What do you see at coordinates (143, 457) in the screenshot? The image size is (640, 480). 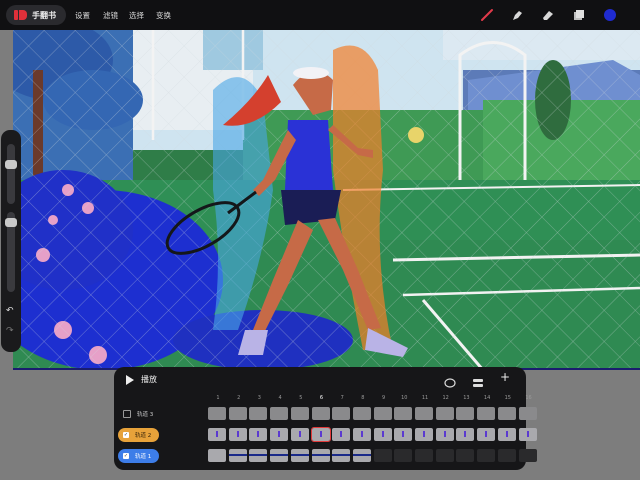 I see `track-1-name: 轨道 1` at bounding box center [143, 457].